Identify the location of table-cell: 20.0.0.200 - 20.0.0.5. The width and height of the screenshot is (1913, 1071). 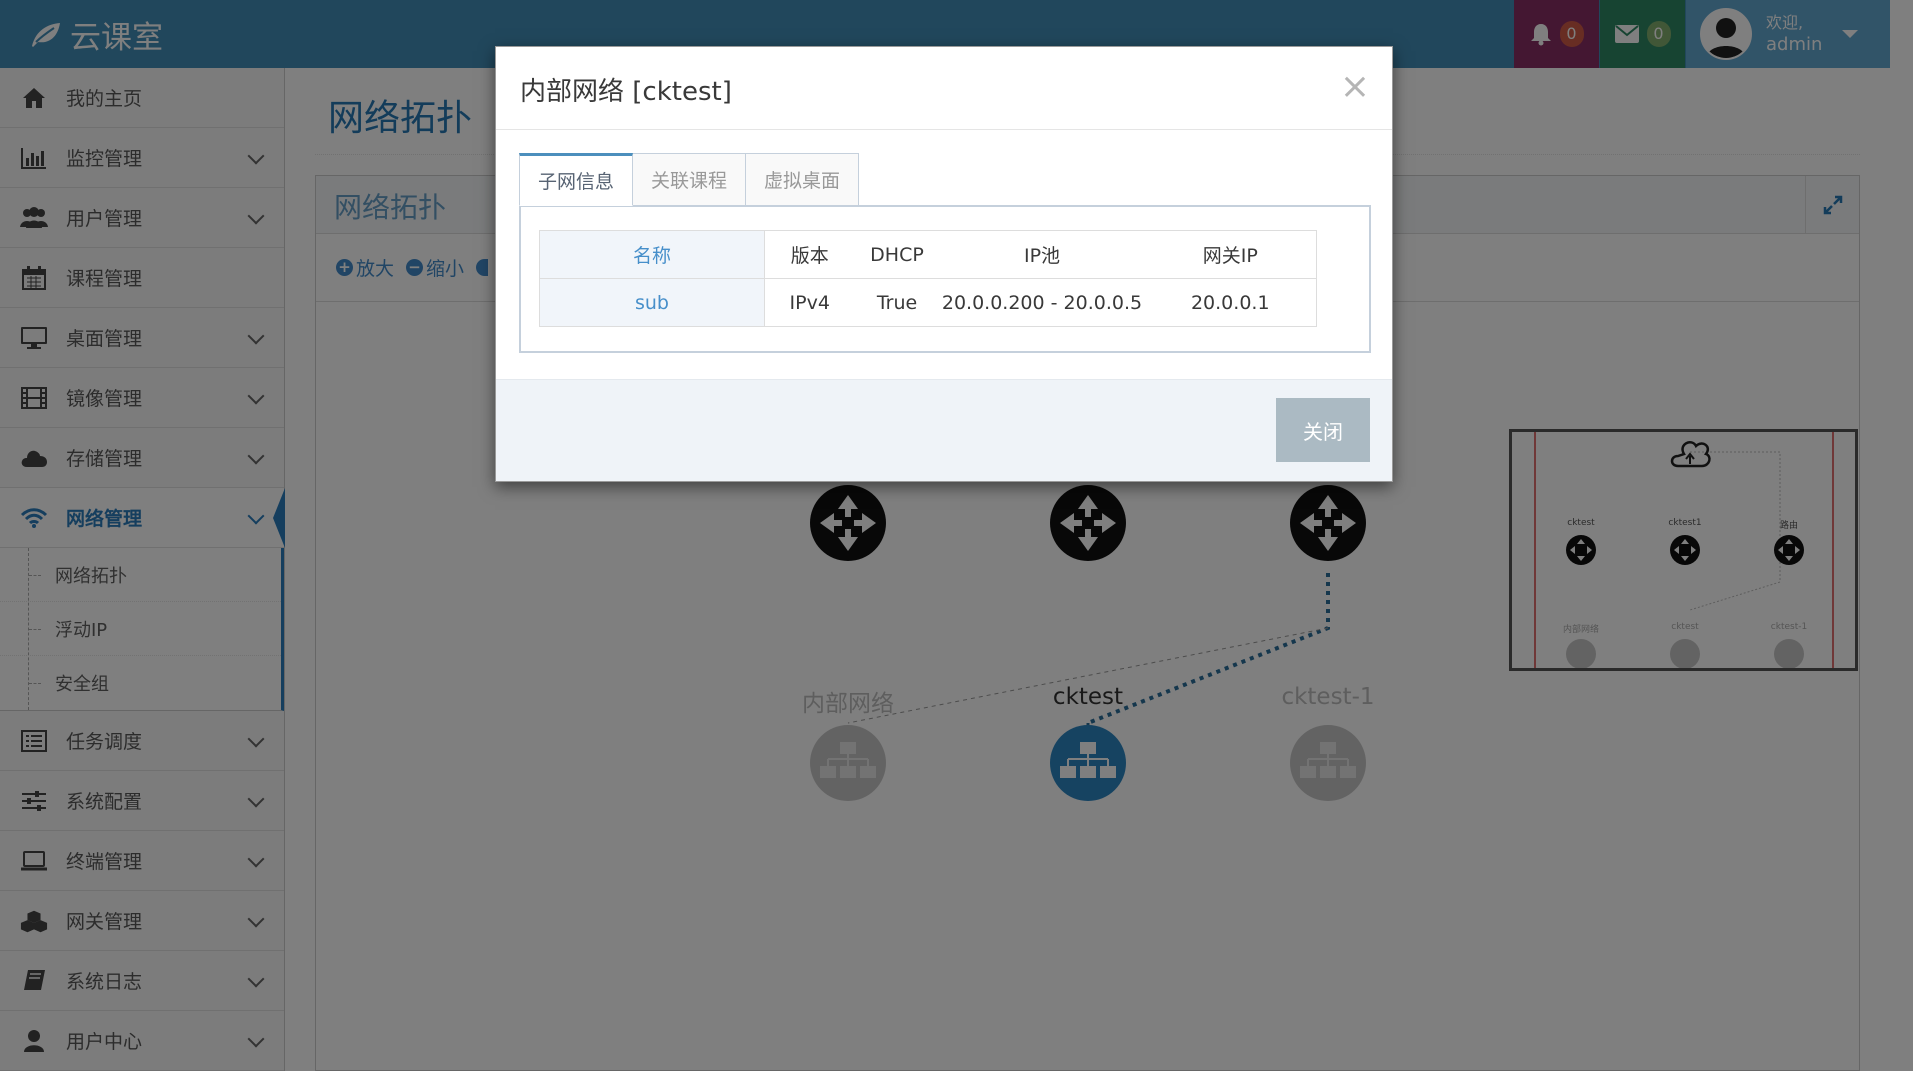
(1042, 302).